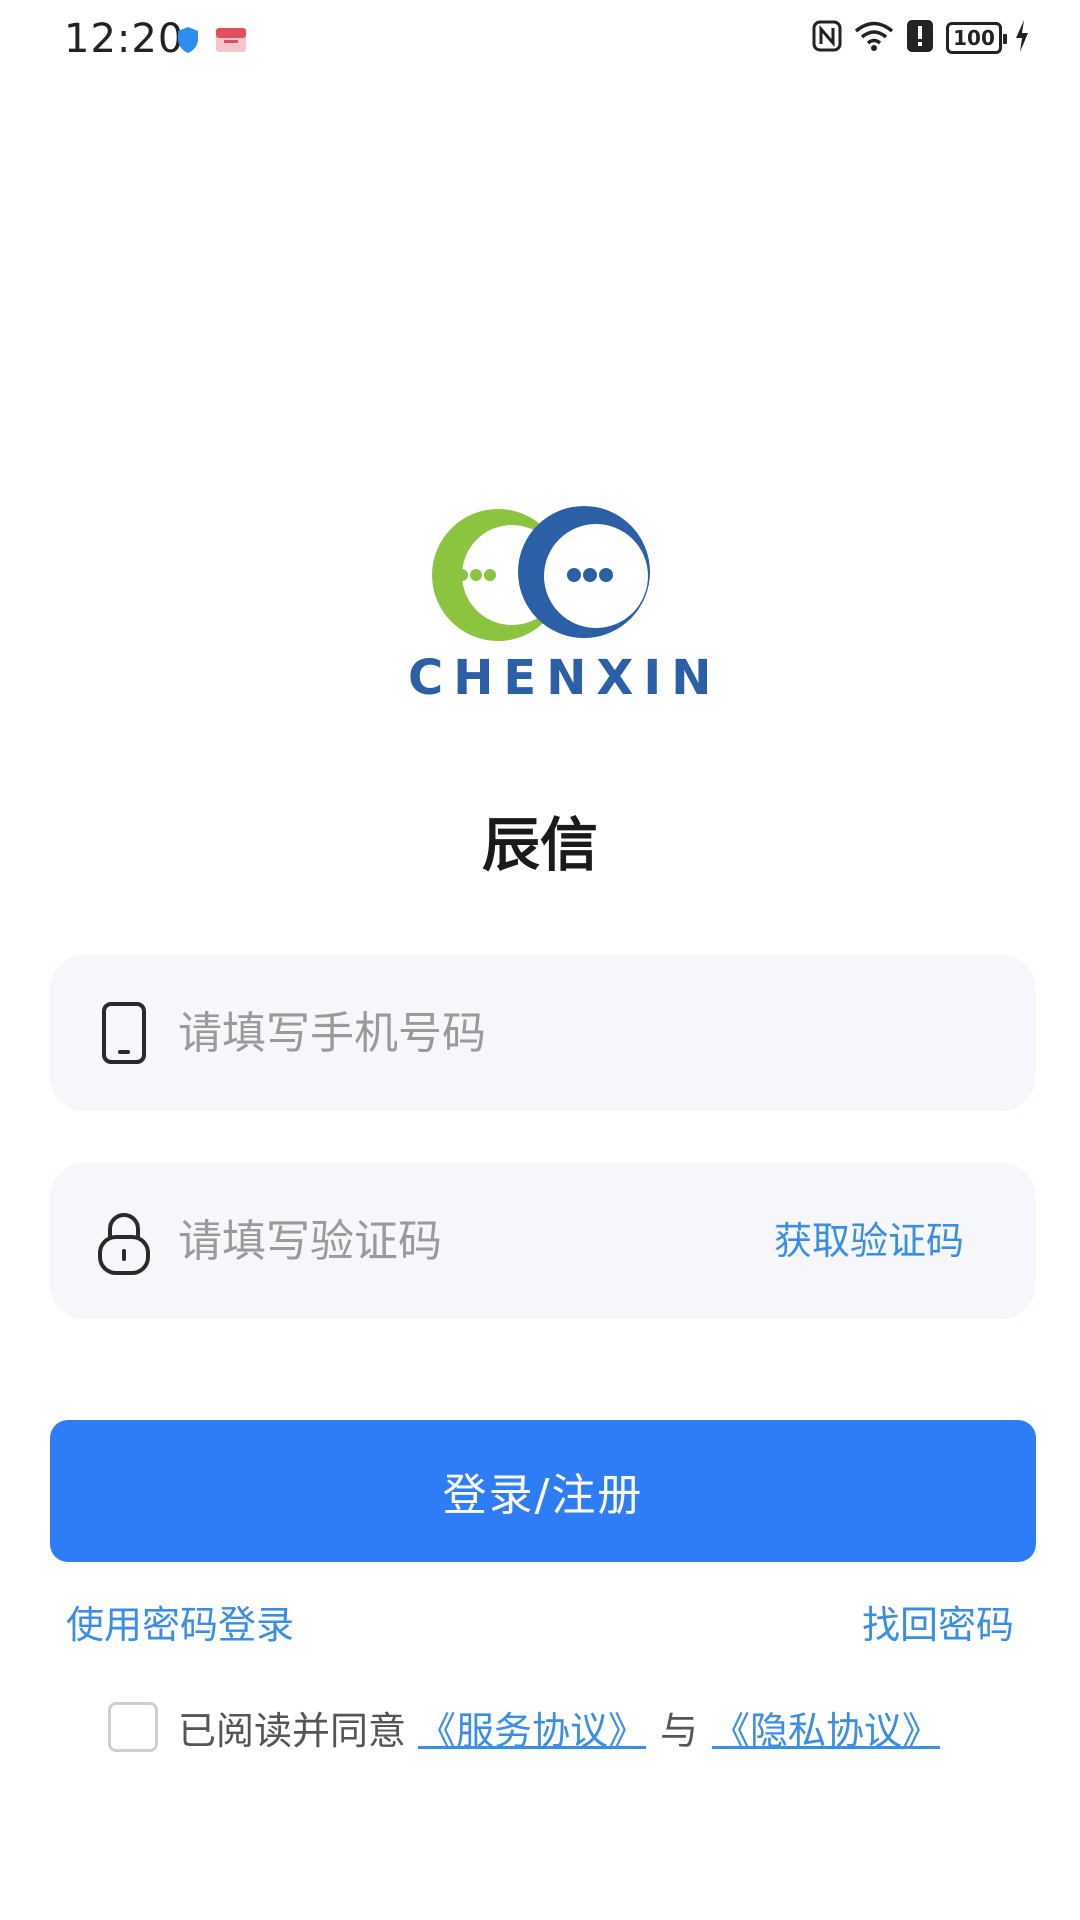  What do you see at coordinates (539, 845) in the screenshot?
I see `app-name: 辰信` at bounding box center [539, 845].